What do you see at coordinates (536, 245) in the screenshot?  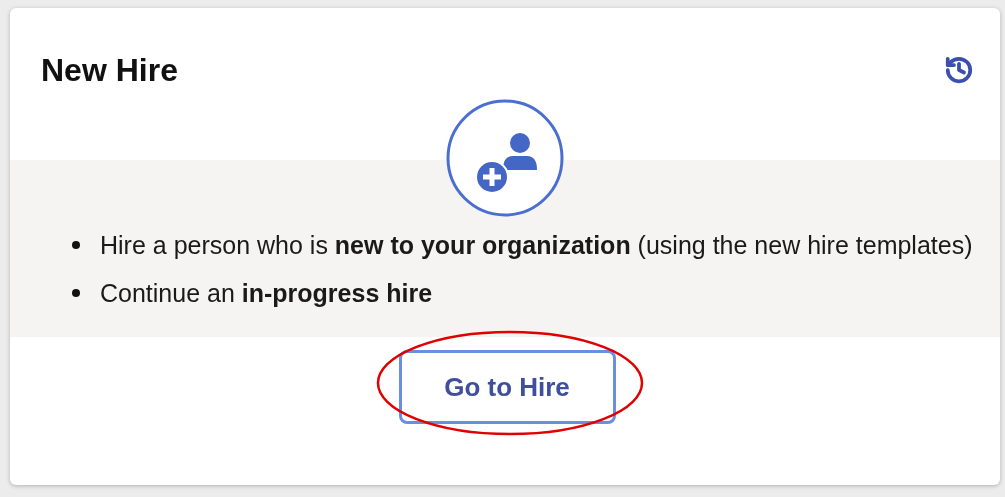 I see `bullet-text: Hire a person who is new to your organization (using the new hire templates)` at bounding box center [536, 245].